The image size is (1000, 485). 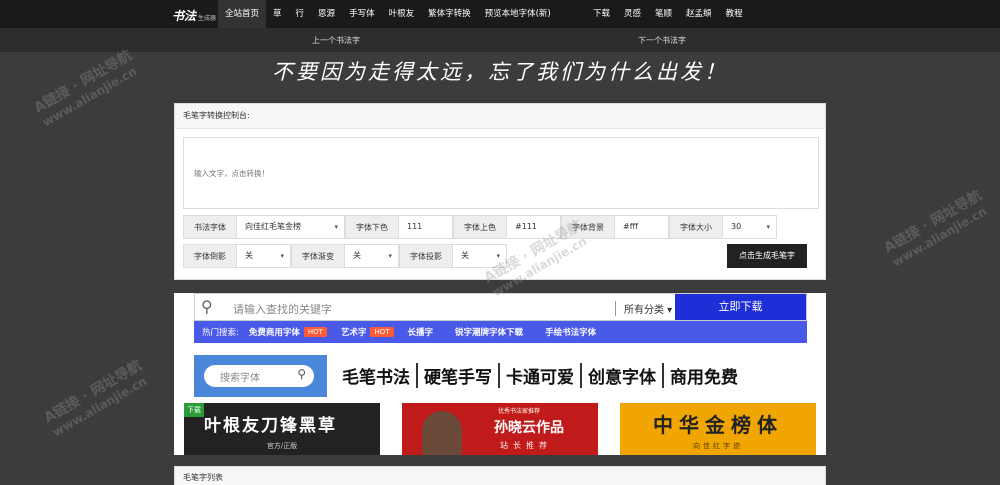 What do you see at coordinates (662, 40) in the screenshot?
I see `next-font-link: 下一个书法字` at bounding box center [662, 40].